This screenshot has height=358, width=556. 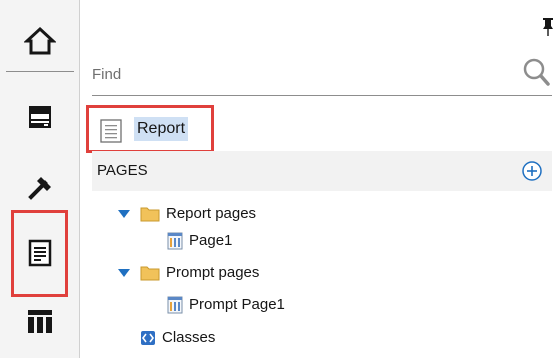 What do you see at coordinates (111, 133) in the screenshot?
I see `document-icon` at bounding box center [111, 133].